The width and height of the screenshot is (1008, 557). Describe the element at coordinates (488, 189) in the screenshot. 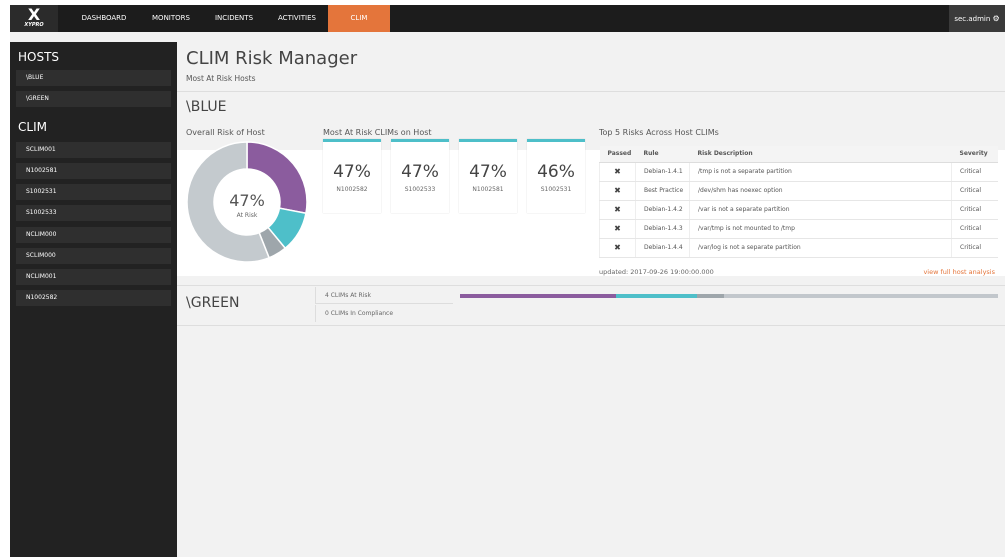

I see `clim-id: N1002581` at that location.